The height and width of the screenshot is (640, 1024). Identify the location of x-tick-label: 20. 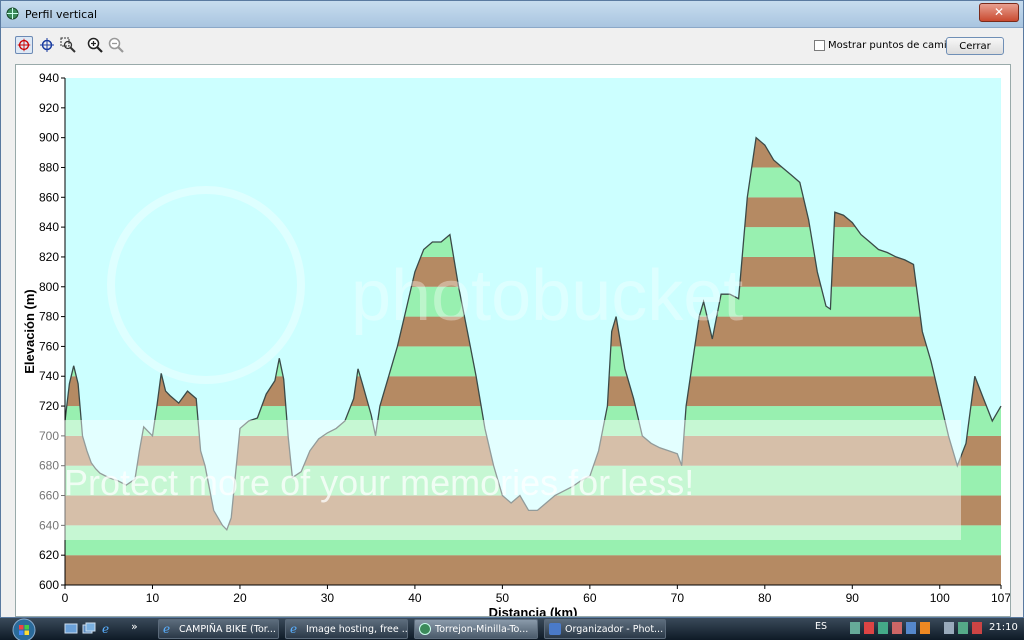
(240, 598).